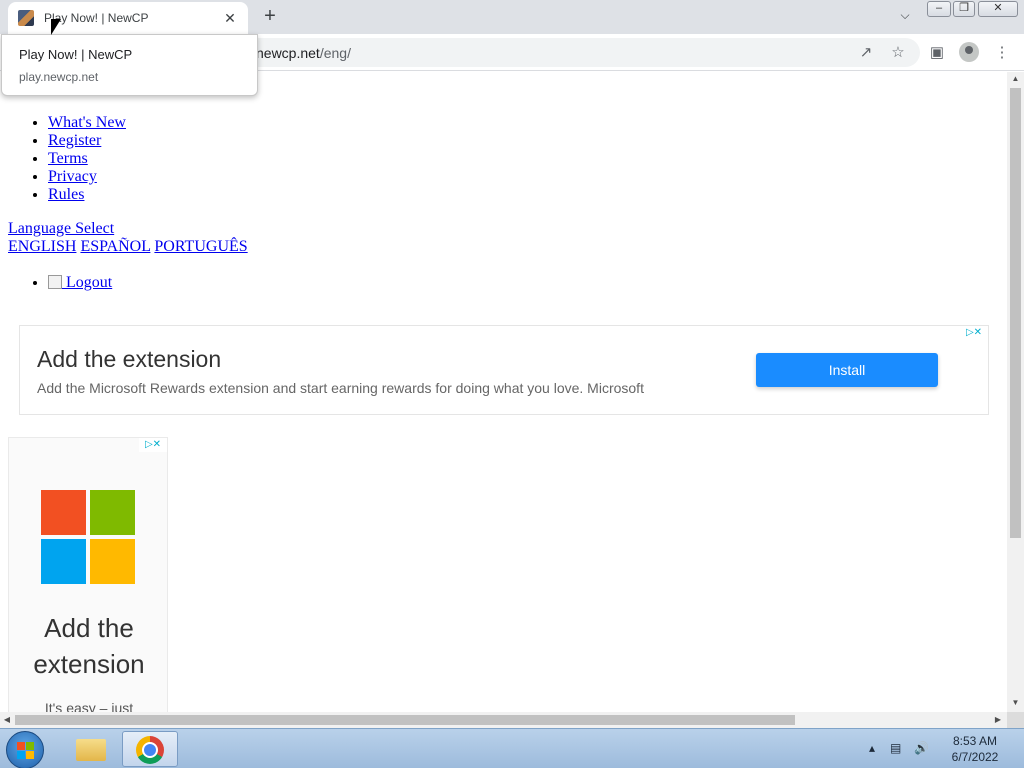  What do you see at coordinates (61, 228) in the screenshot?
I see `language-select-link: Language Select` at bounding box center [61, 228].